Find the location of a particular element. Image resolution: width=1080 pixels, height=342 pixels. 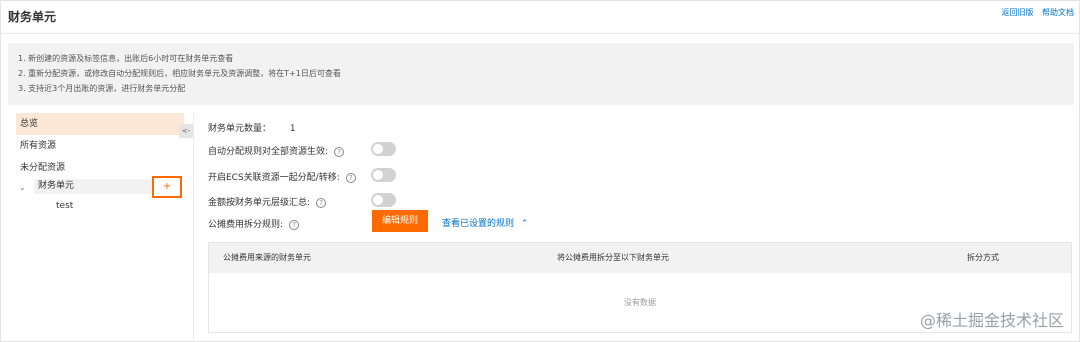

count-value: 1 is located at coordinates (292, 129).